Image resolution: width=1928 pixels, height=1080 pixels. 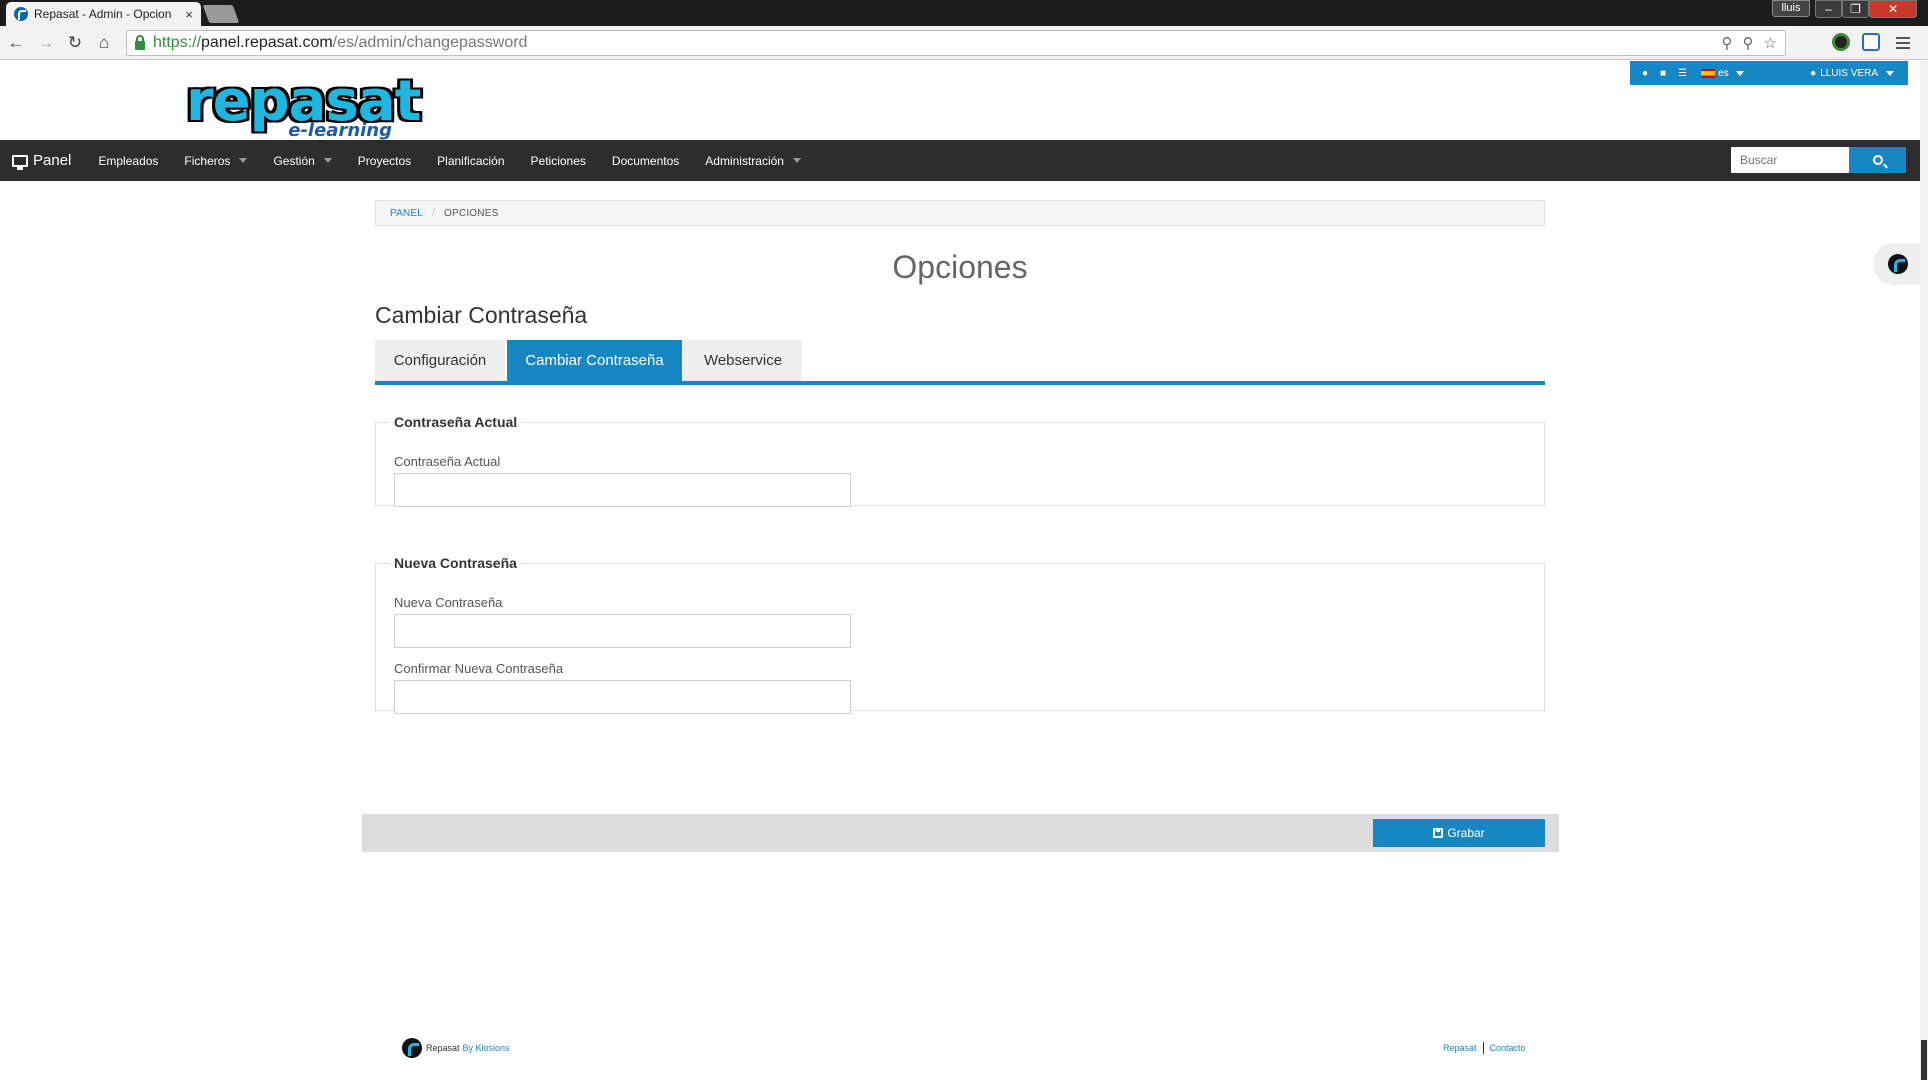 What do you see at coordinates (1903, 43) in the screenshot?
I see `browser-menu-icon` at bounding box center [1903, 43].